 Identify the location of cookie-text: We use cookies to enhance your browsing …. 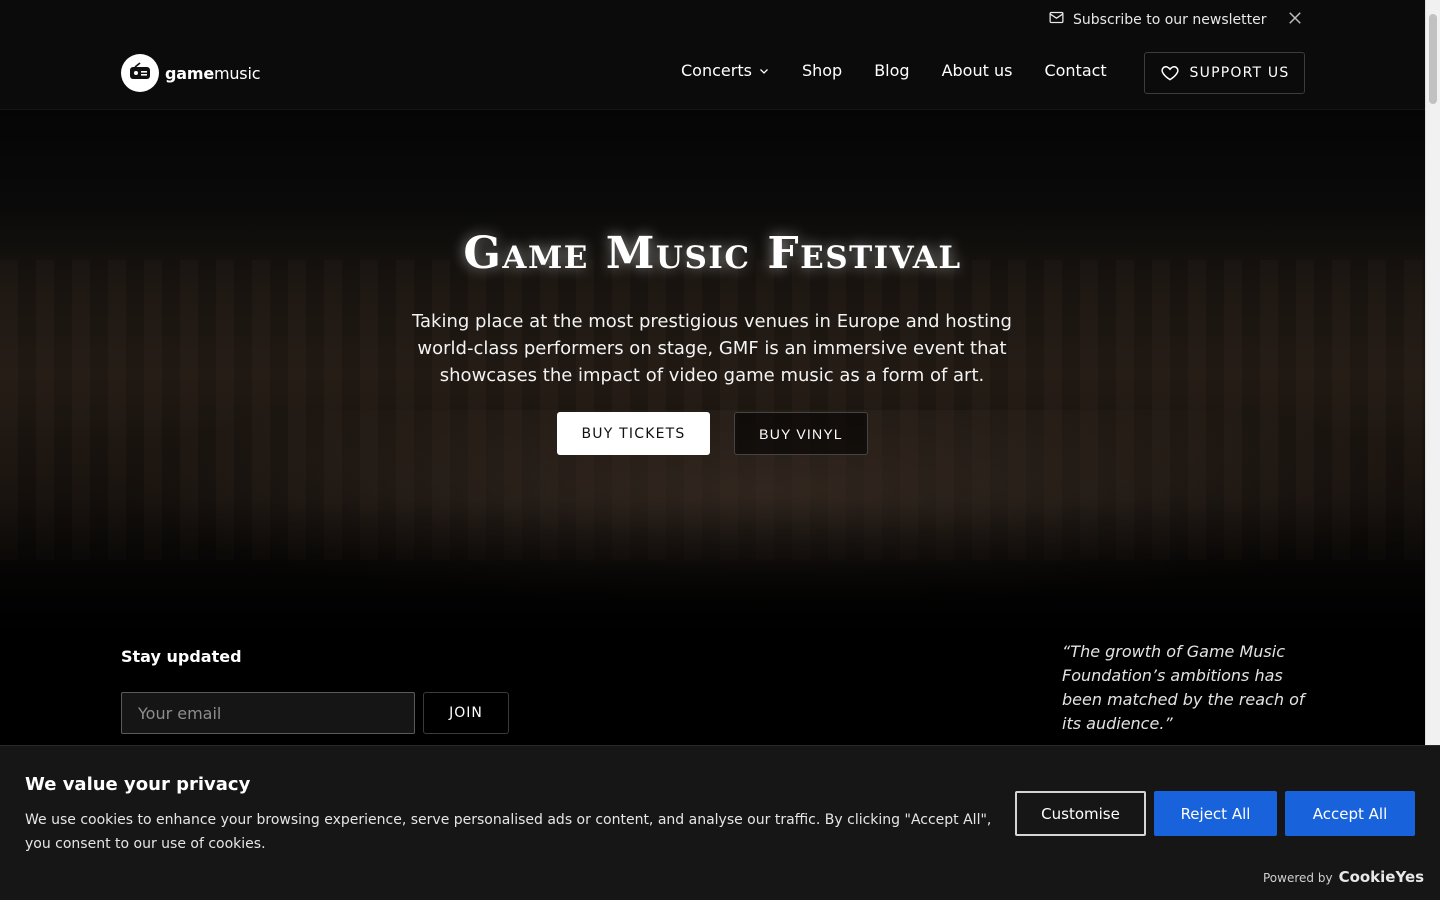
(508, 832).